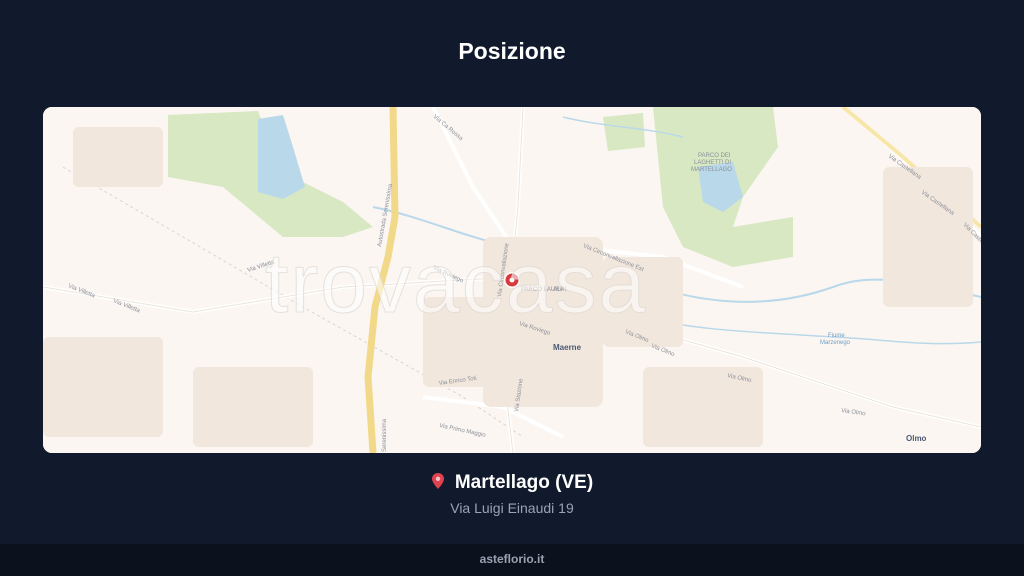  What do you see at coordinates (916, 438) in the screenshot?
I see `place-label-olmo: Olmo` at bounding box center [916, 438].